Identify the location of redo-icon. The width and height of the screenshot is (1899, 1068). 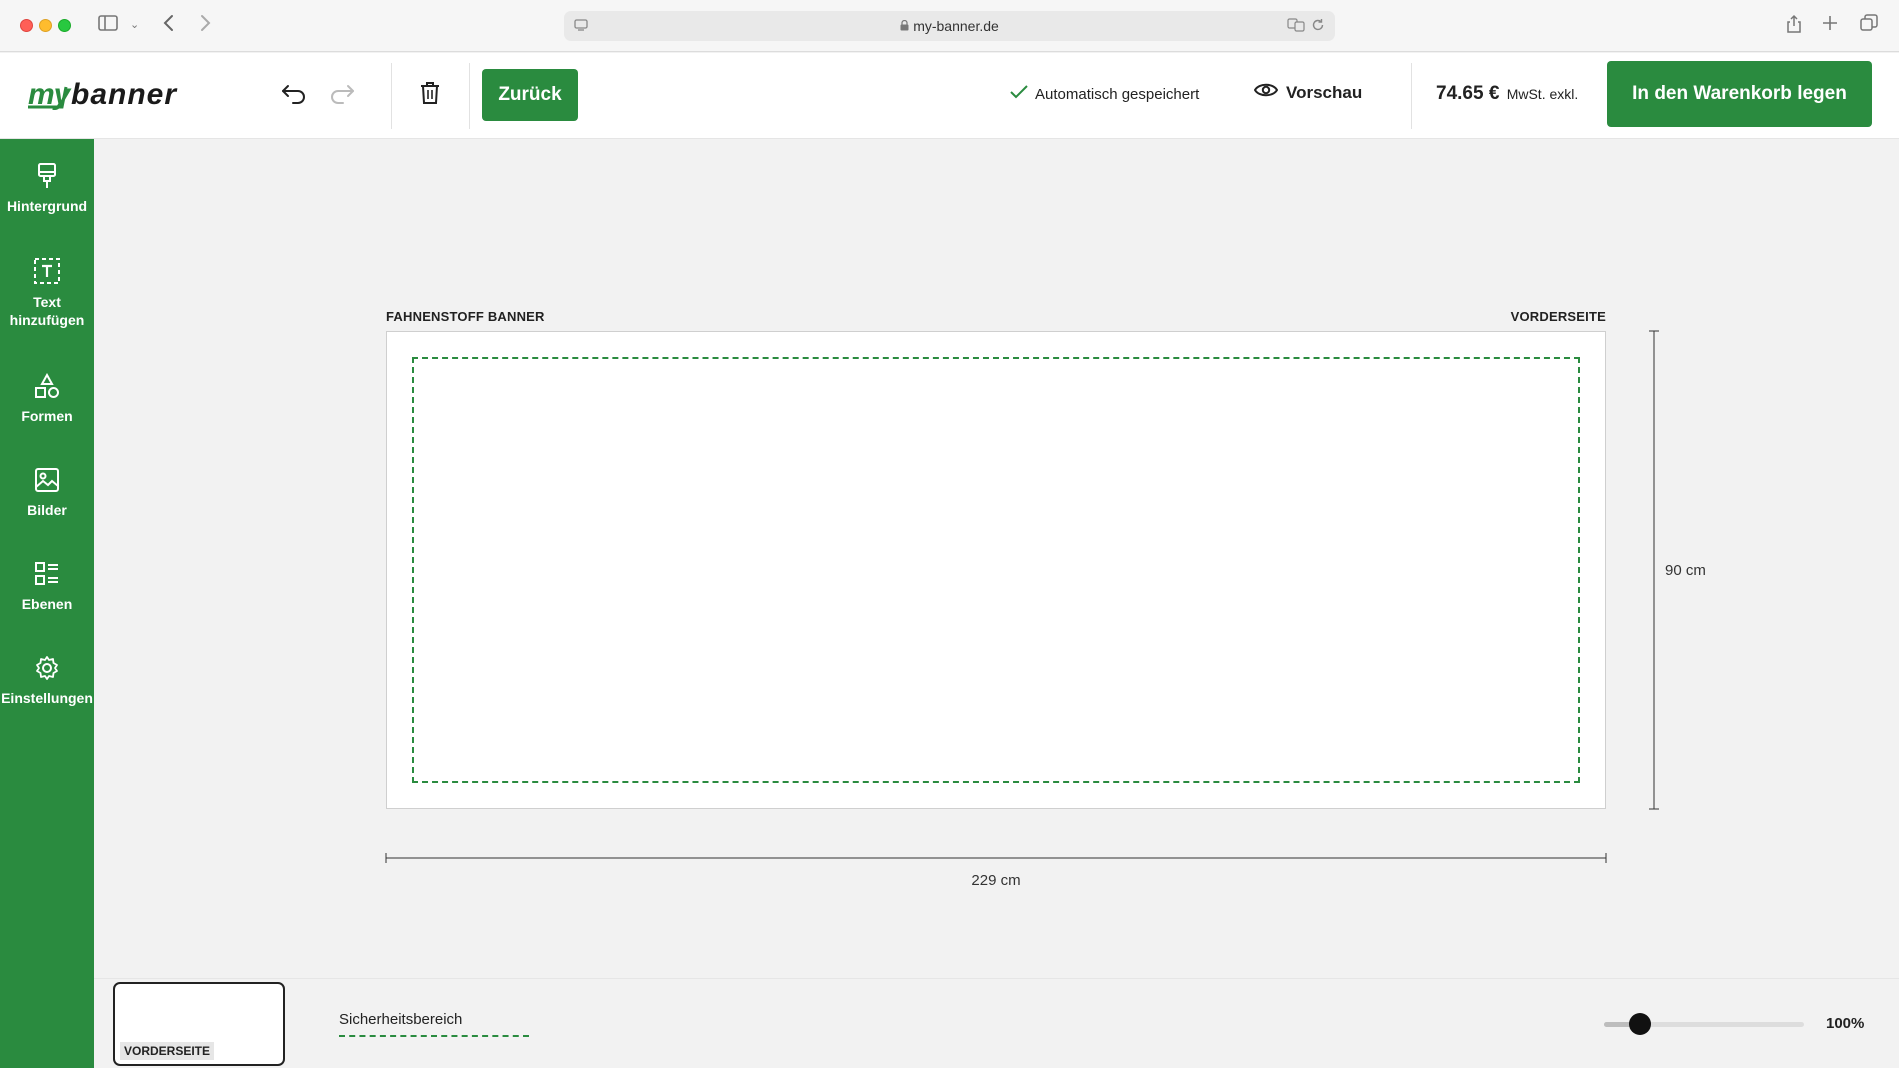
(342, 95).